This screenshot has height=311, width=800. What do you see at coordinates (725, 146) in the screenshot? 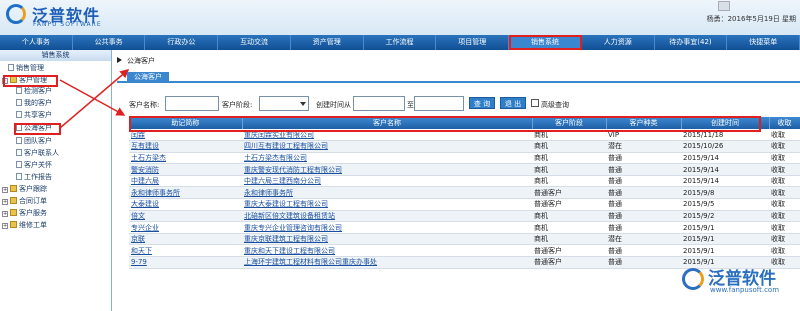
I see `table-cell: 2015/10/26` at bounding box center [725, 146].